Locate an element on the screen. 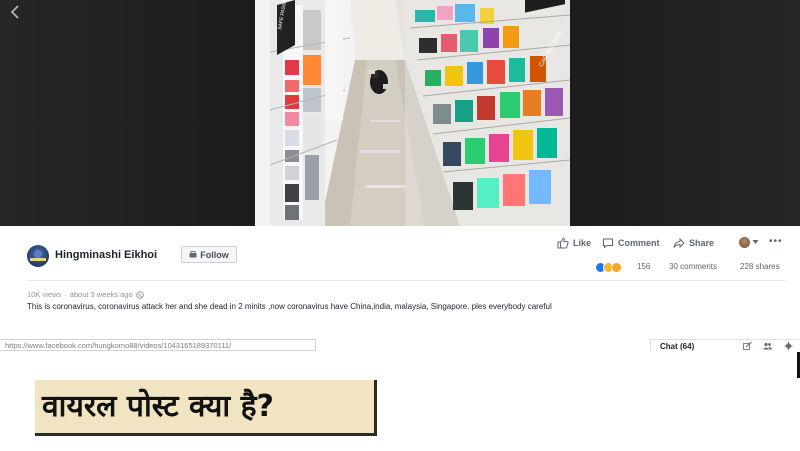  wow-reaction-icon is located at coordinates (616, 267).